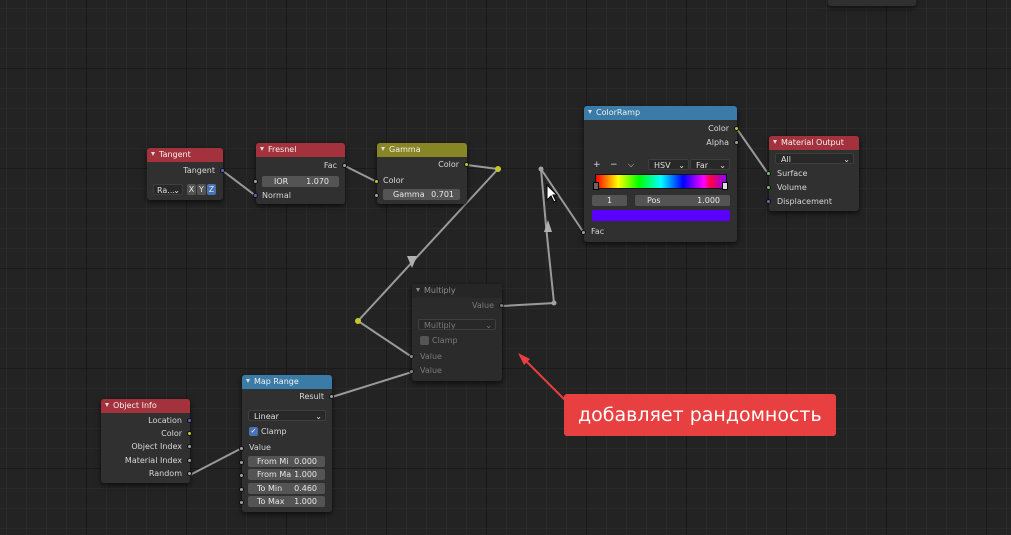  What do you see at coordinates (189, 473) in the screenshot?
I see `random-output-socket` at bounding box center [189, 473].